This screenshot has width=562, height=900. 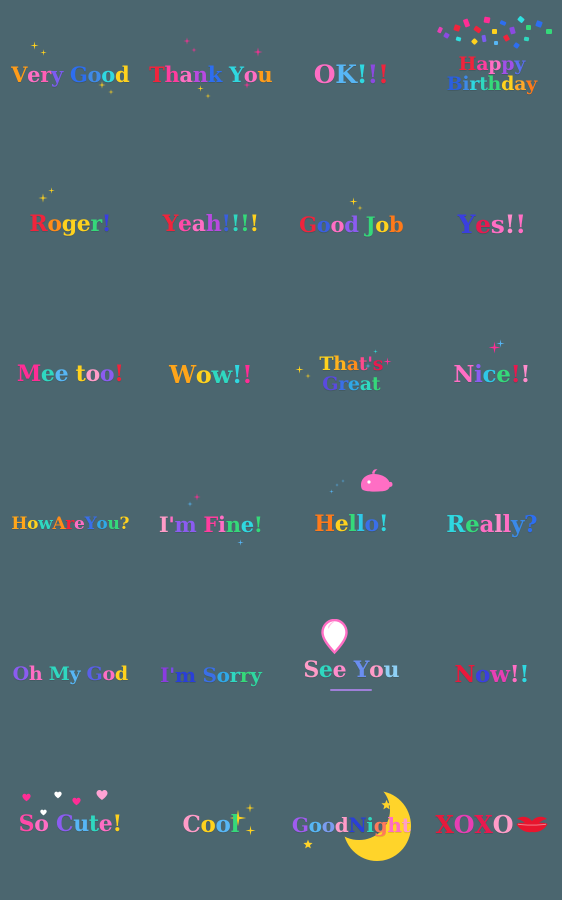 I want to click on really-sticker: Re a l l y?, so click(x=492, y=525).